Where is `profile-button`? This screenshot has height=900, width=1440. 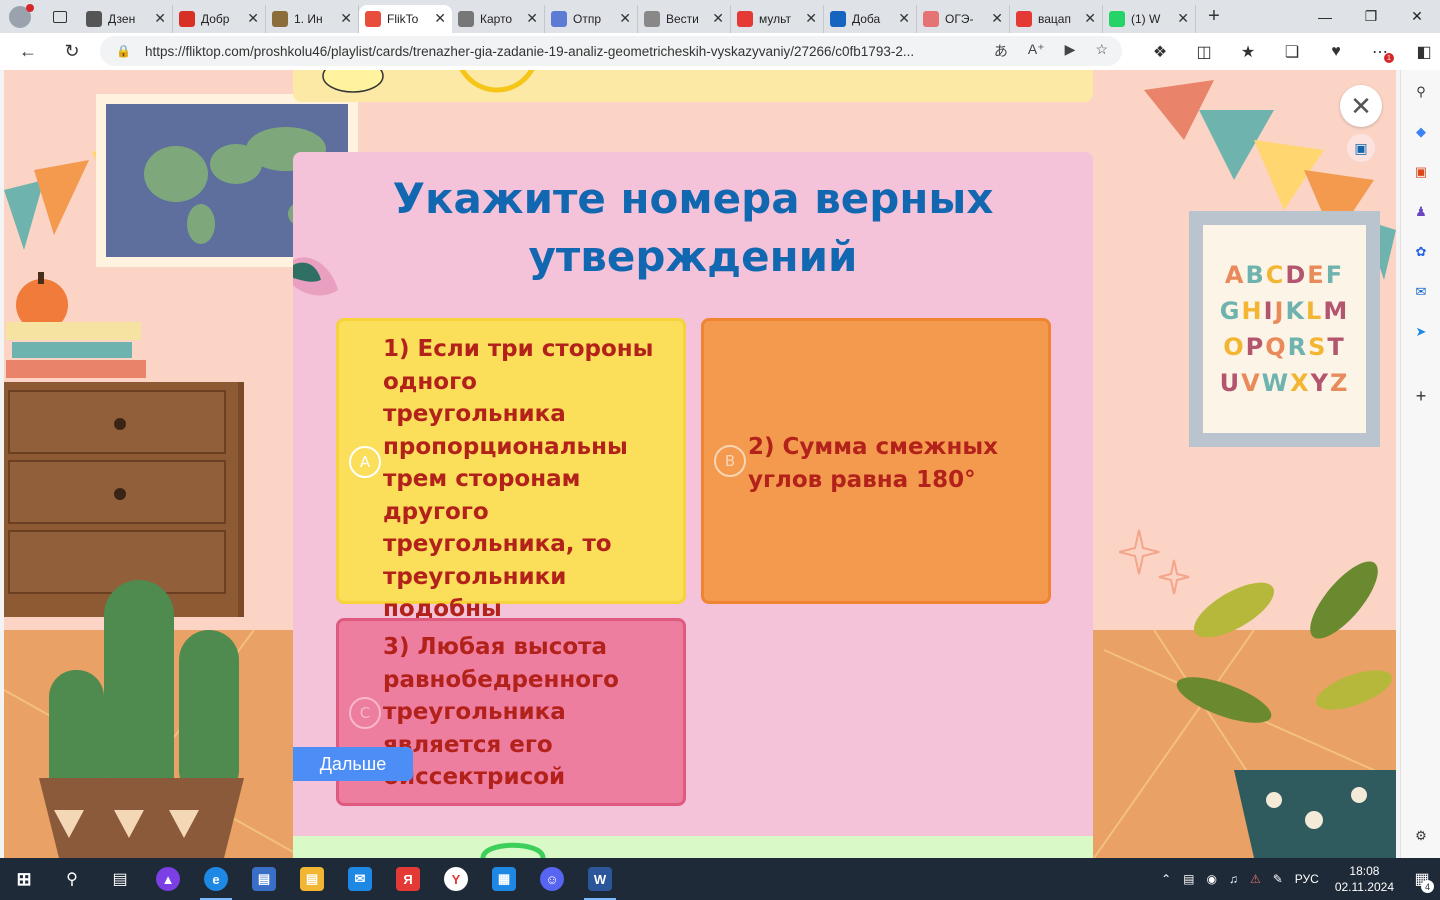 profile-button is located at coordinates (20, 16).